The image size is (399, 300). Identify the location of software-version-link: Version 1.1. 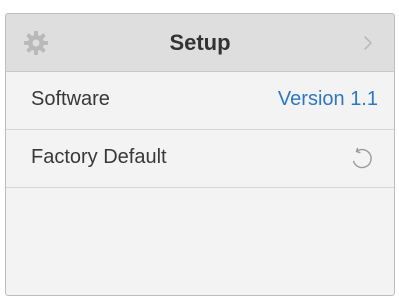
(328, 99).